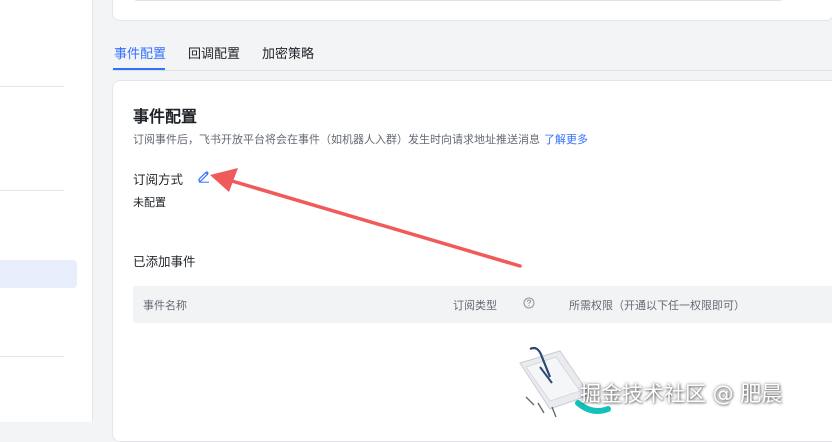 The height and width of the screenshot is (442, 832). Describe the element at coordinates (336, 139) in the screenshot. I see `description-text: 订阅事件后，飞书开放平台将会在事件（如机器人入群）发生时向请求地址推送消息` at that location.